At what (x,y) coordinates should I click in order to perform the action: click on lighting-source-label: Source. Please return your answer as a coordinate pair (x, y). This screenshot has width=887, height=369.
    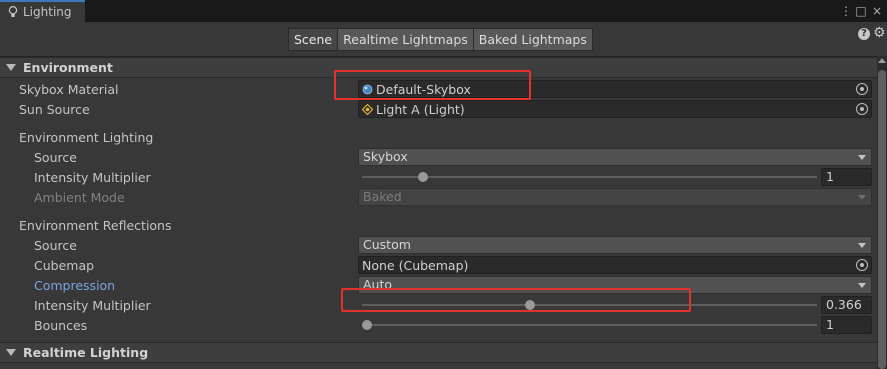
    Looking at the image, I should click on (55, 157).